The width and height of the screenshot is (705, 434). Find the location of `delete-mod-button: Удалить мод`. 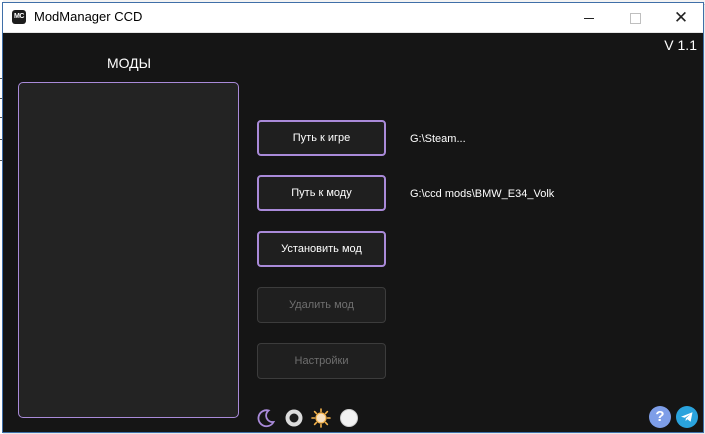

delete-mod-button: Удалить мод is located at coordinates (321, 305).